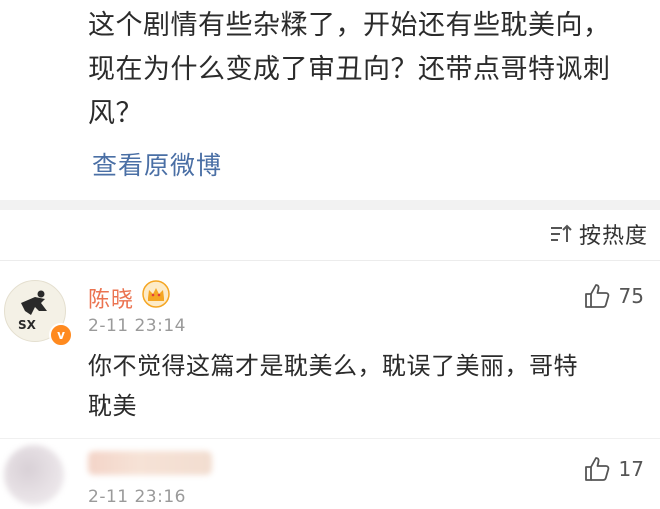  I want to click on post-text-line: 现在为什么变成了审丑向？还带点哥特讽刺, so click(349, 69).